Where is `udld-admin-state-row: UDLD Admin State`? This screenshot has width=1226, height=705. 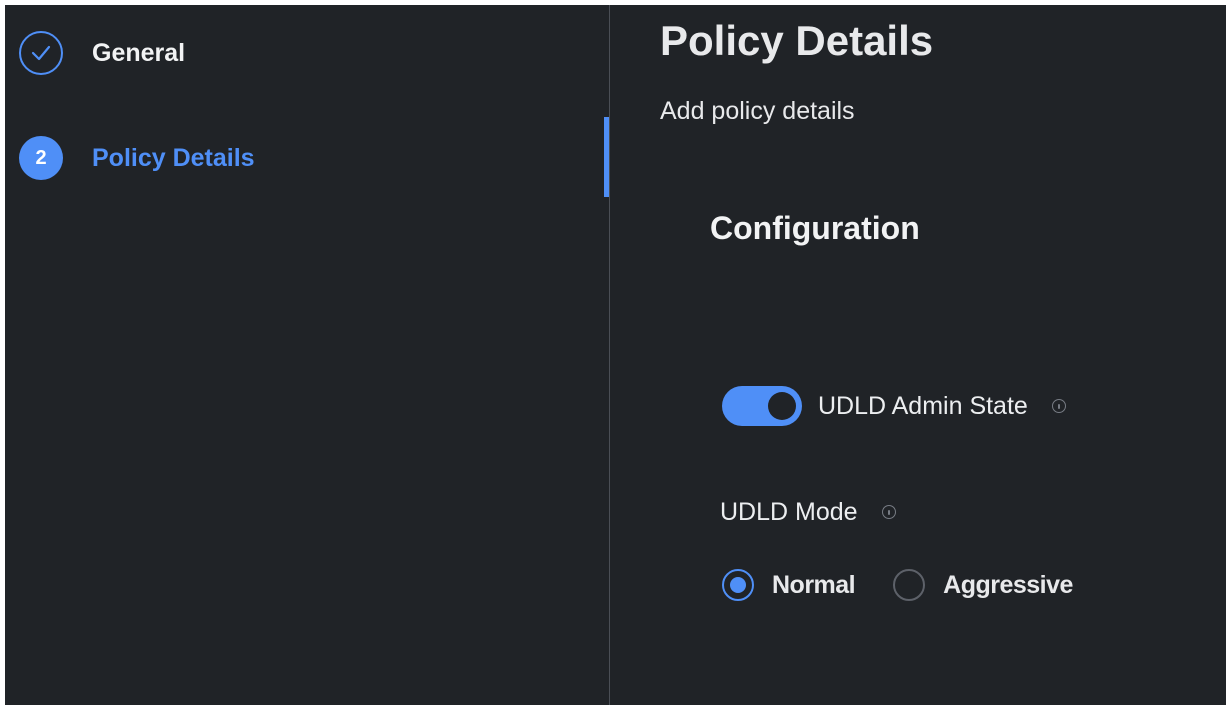
udld-admin-state-row: UDLD Admin State is located at coordinates (894, 406).